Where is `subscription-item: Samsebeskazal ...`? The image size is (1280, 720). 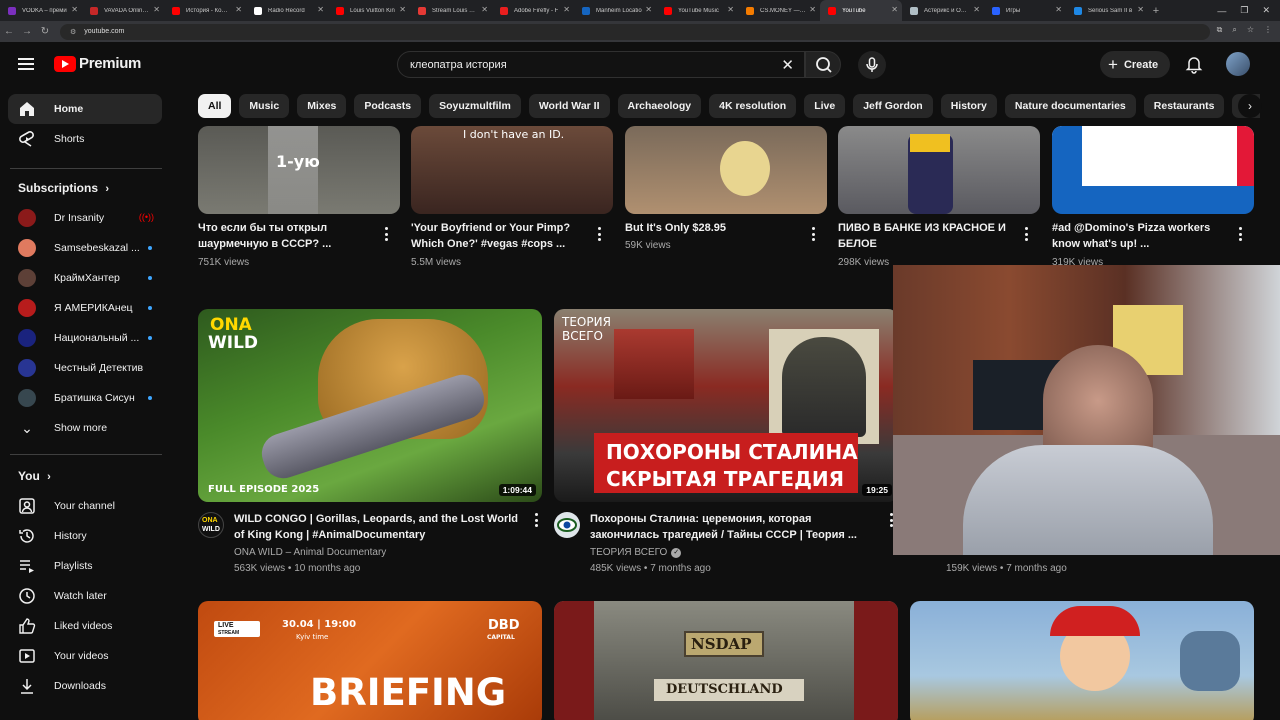 subscription-item: Samsebeskazal ... is located at coordinates (85, 248).